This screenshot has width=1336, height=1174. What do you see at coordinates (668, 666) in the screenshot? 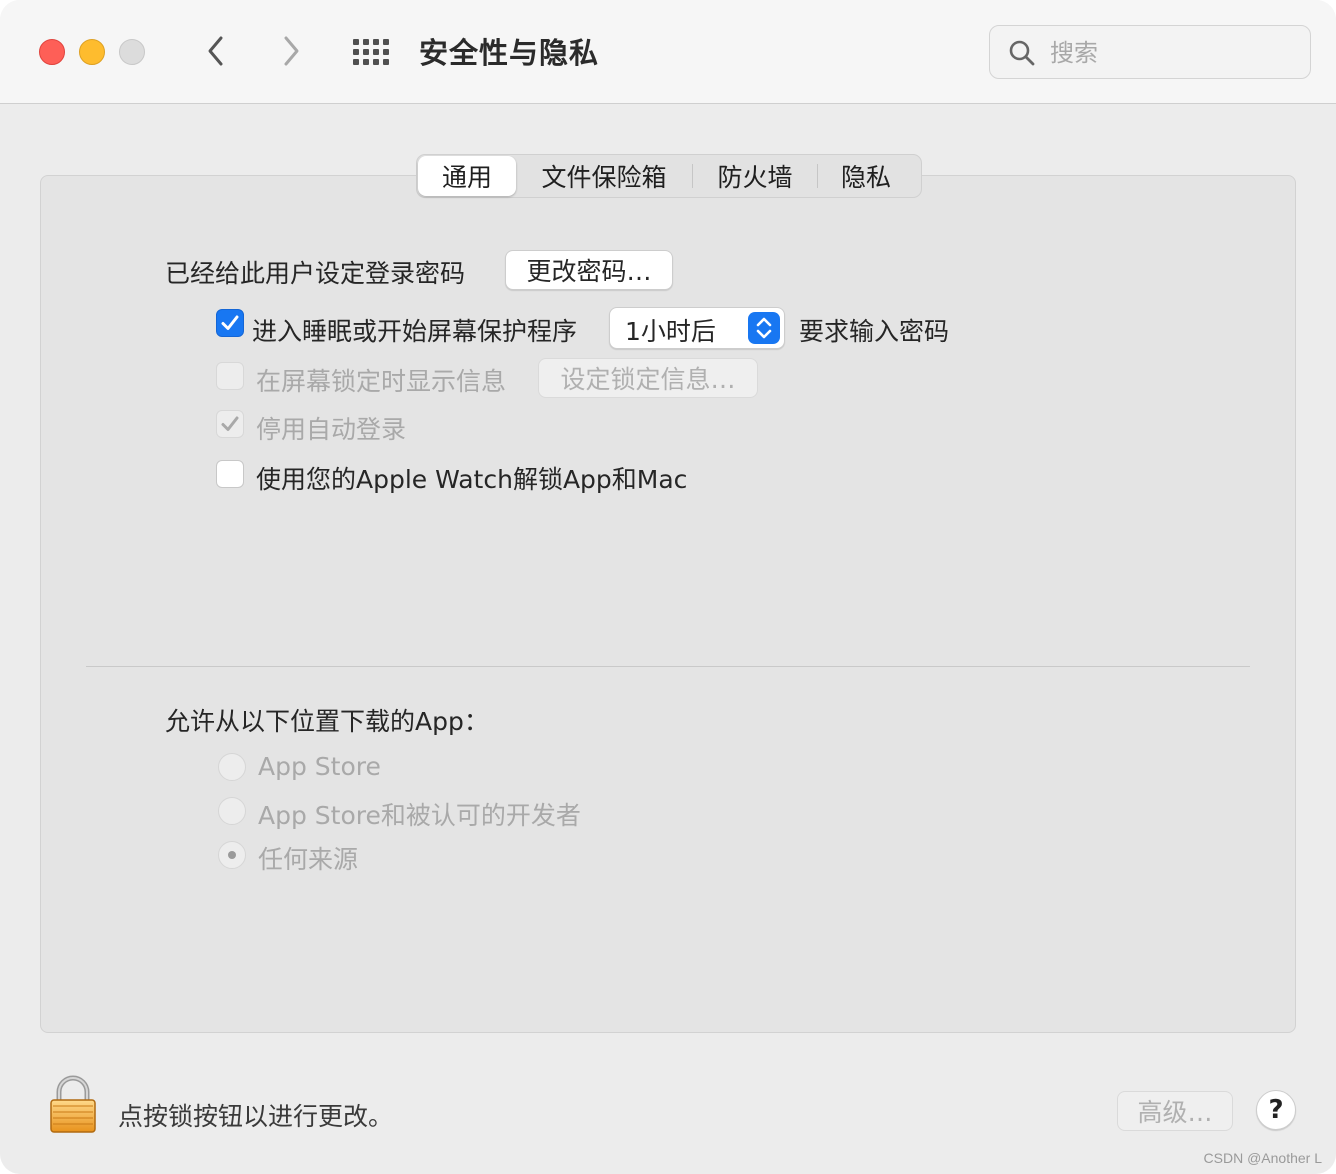
I see `section-divider` at bounding box center [668, 666].